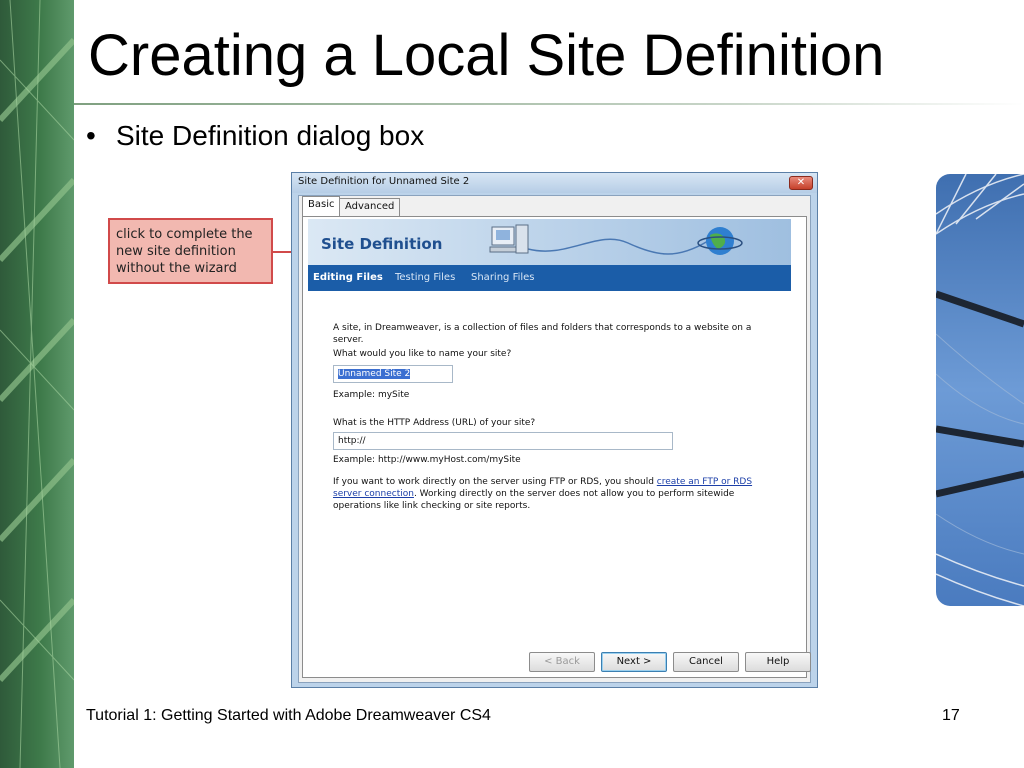  I want to click on dialog-titlebar: Site Definition for Unnamed Site 2 ✕, so click(554, 183).